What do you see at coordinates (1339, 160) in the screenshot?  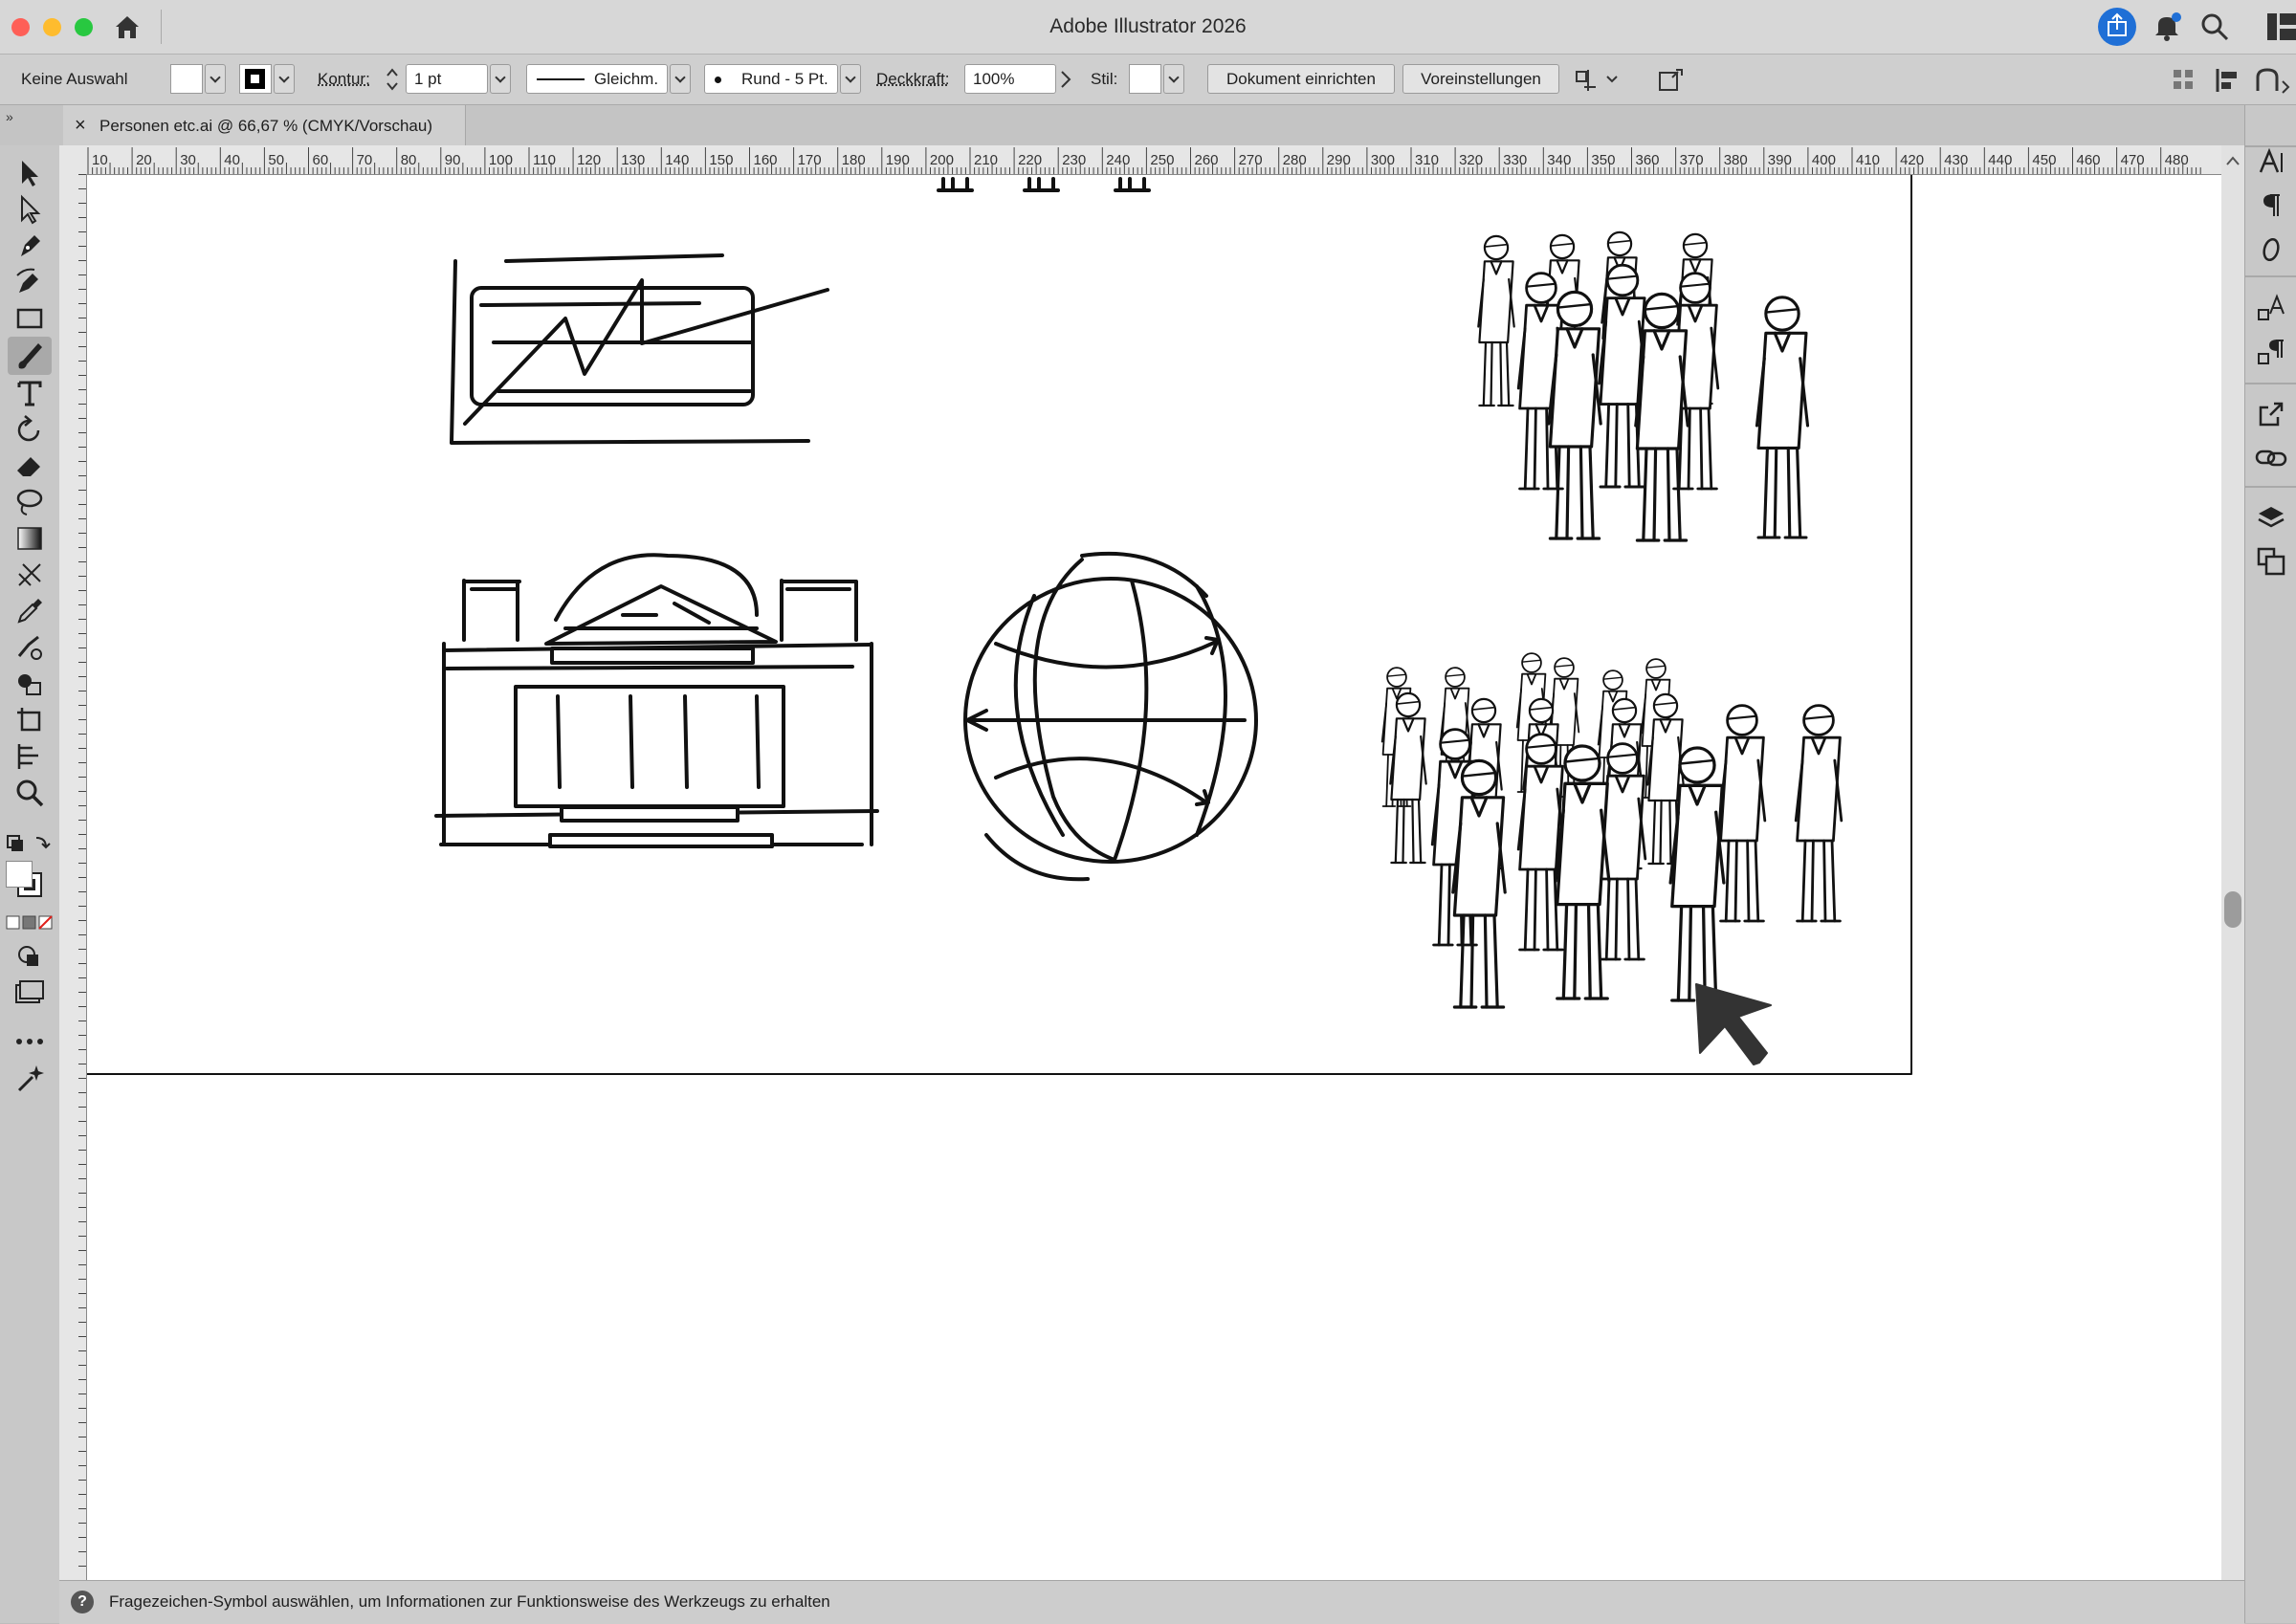 I see `ruler-label: 290` at bounding box center [1339, 160].